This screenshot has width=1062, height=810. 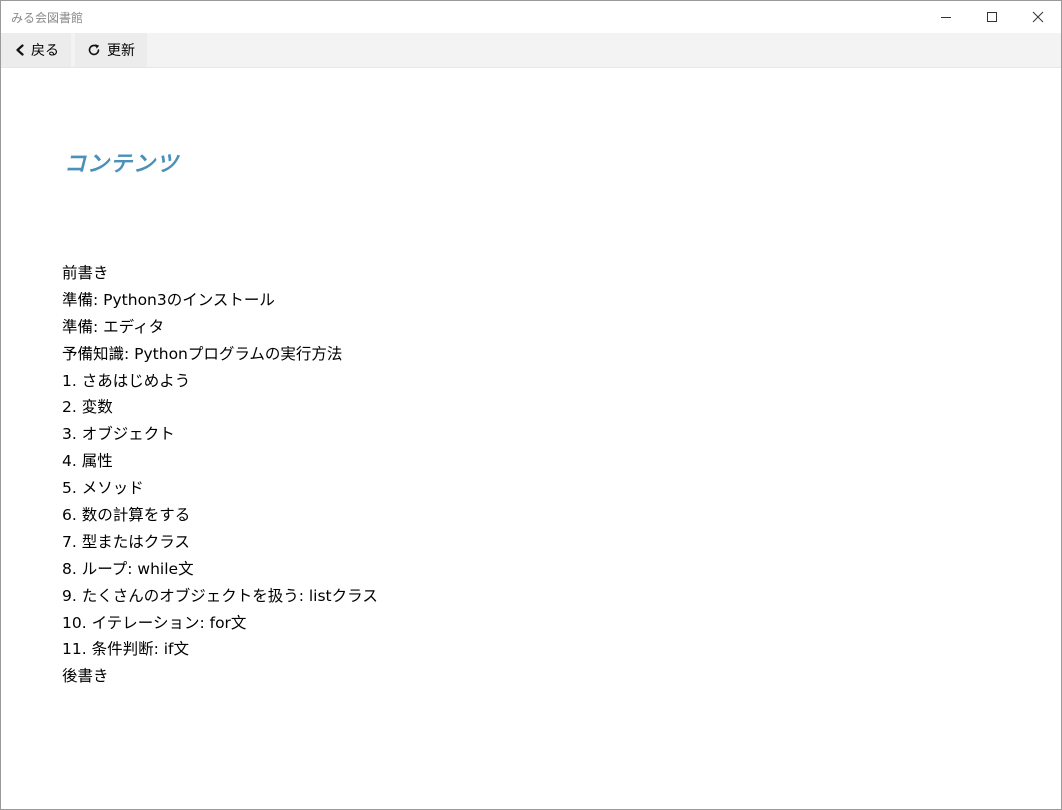 I want to click on refresh-button: 更新, so click(x=111, y=50).